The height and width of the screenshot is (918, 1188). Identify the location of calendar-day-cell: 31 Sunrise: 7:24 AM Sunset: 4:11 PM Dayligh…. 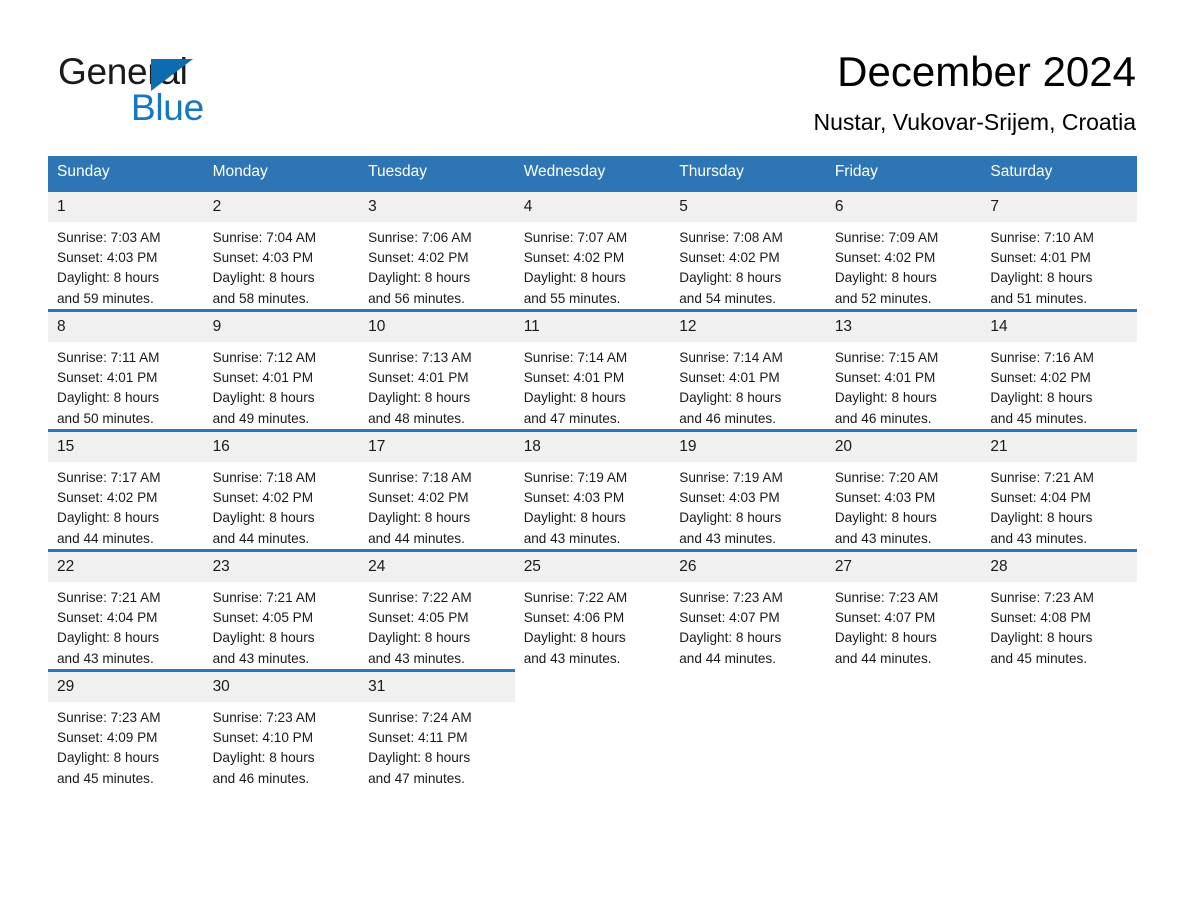
(437, 729).